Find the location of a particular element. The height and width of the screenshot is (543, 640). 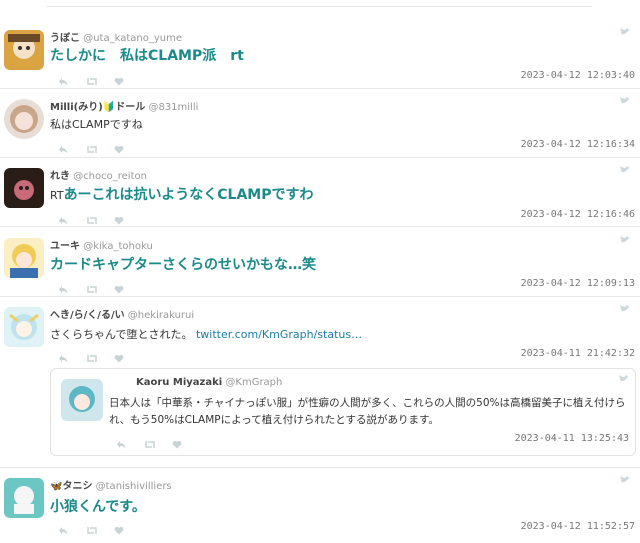

tweet-header: うぼこ @uta_katano_yume is located at coordinates (116, 36).